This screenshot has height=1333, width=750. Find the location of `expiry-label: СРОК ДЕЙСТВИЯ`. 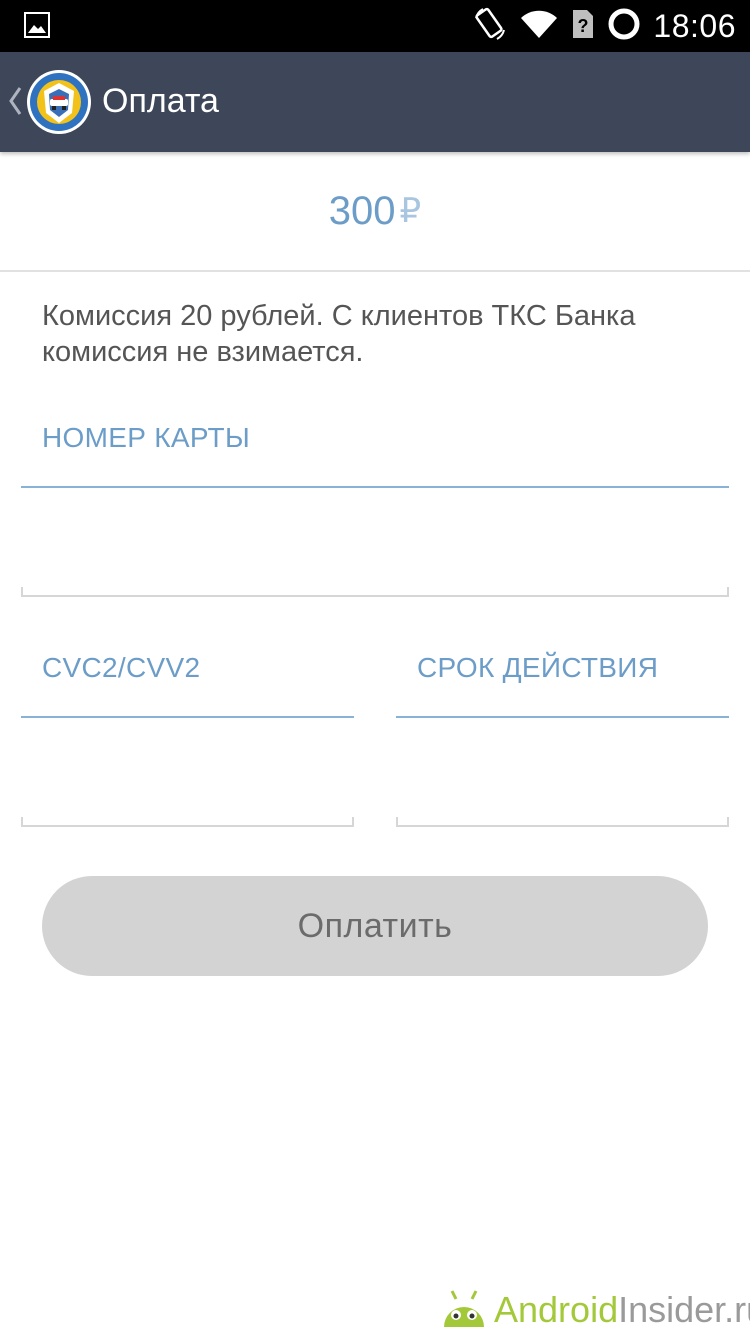

expiry-label: СРОК ДЕЙСТВИЯ is located at coordinates (538, 667).